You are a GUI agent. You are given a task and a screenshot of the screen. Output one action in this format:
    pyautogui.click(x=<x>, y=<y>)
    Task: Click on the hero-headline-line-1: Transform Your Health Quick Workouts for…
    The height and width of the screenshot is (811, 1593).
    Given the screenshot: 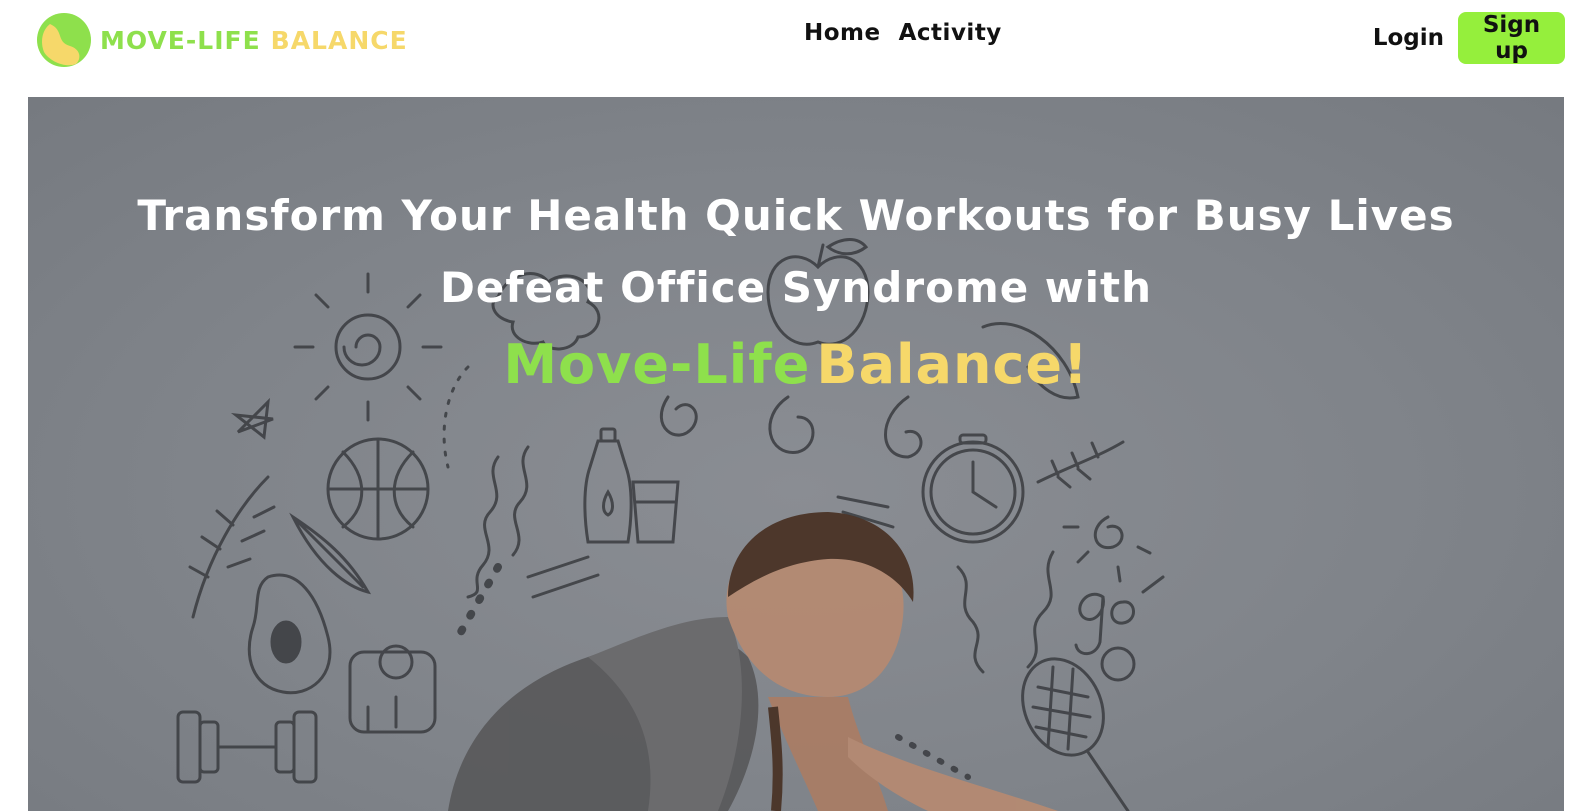 What is the action you would take?
    pyautogui.click(x=796, y=215)
    